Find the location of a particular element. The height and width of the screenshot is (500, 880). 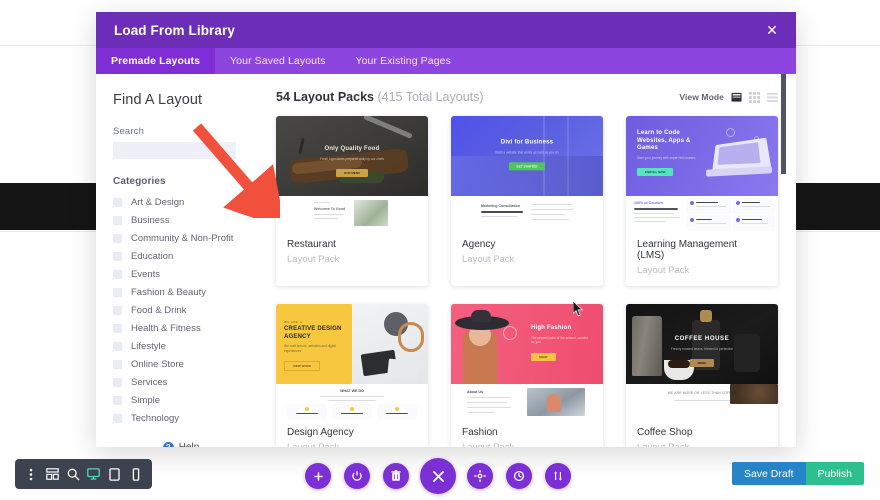

category-item-simple: Simple is located at coordinates (189, 400).